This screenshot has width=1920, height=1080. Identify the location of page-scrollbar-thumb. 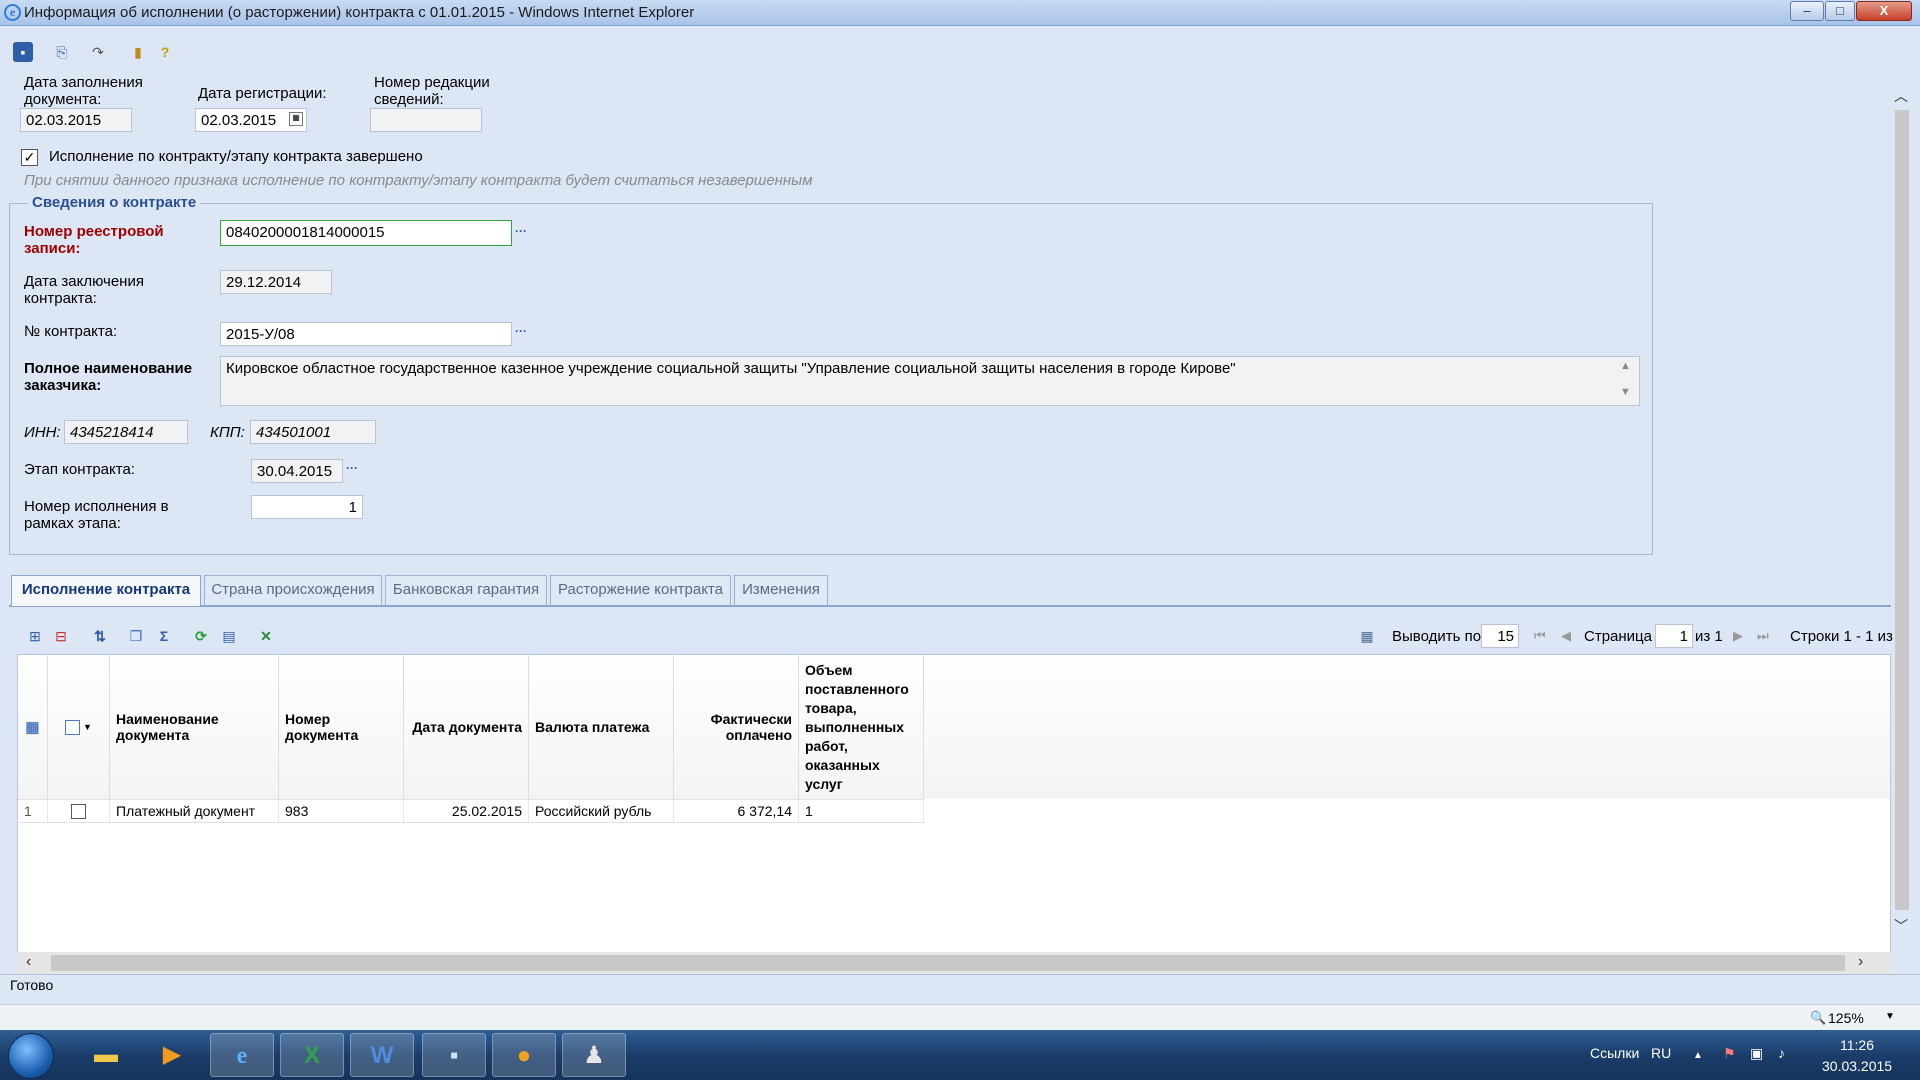
(1902, 510).